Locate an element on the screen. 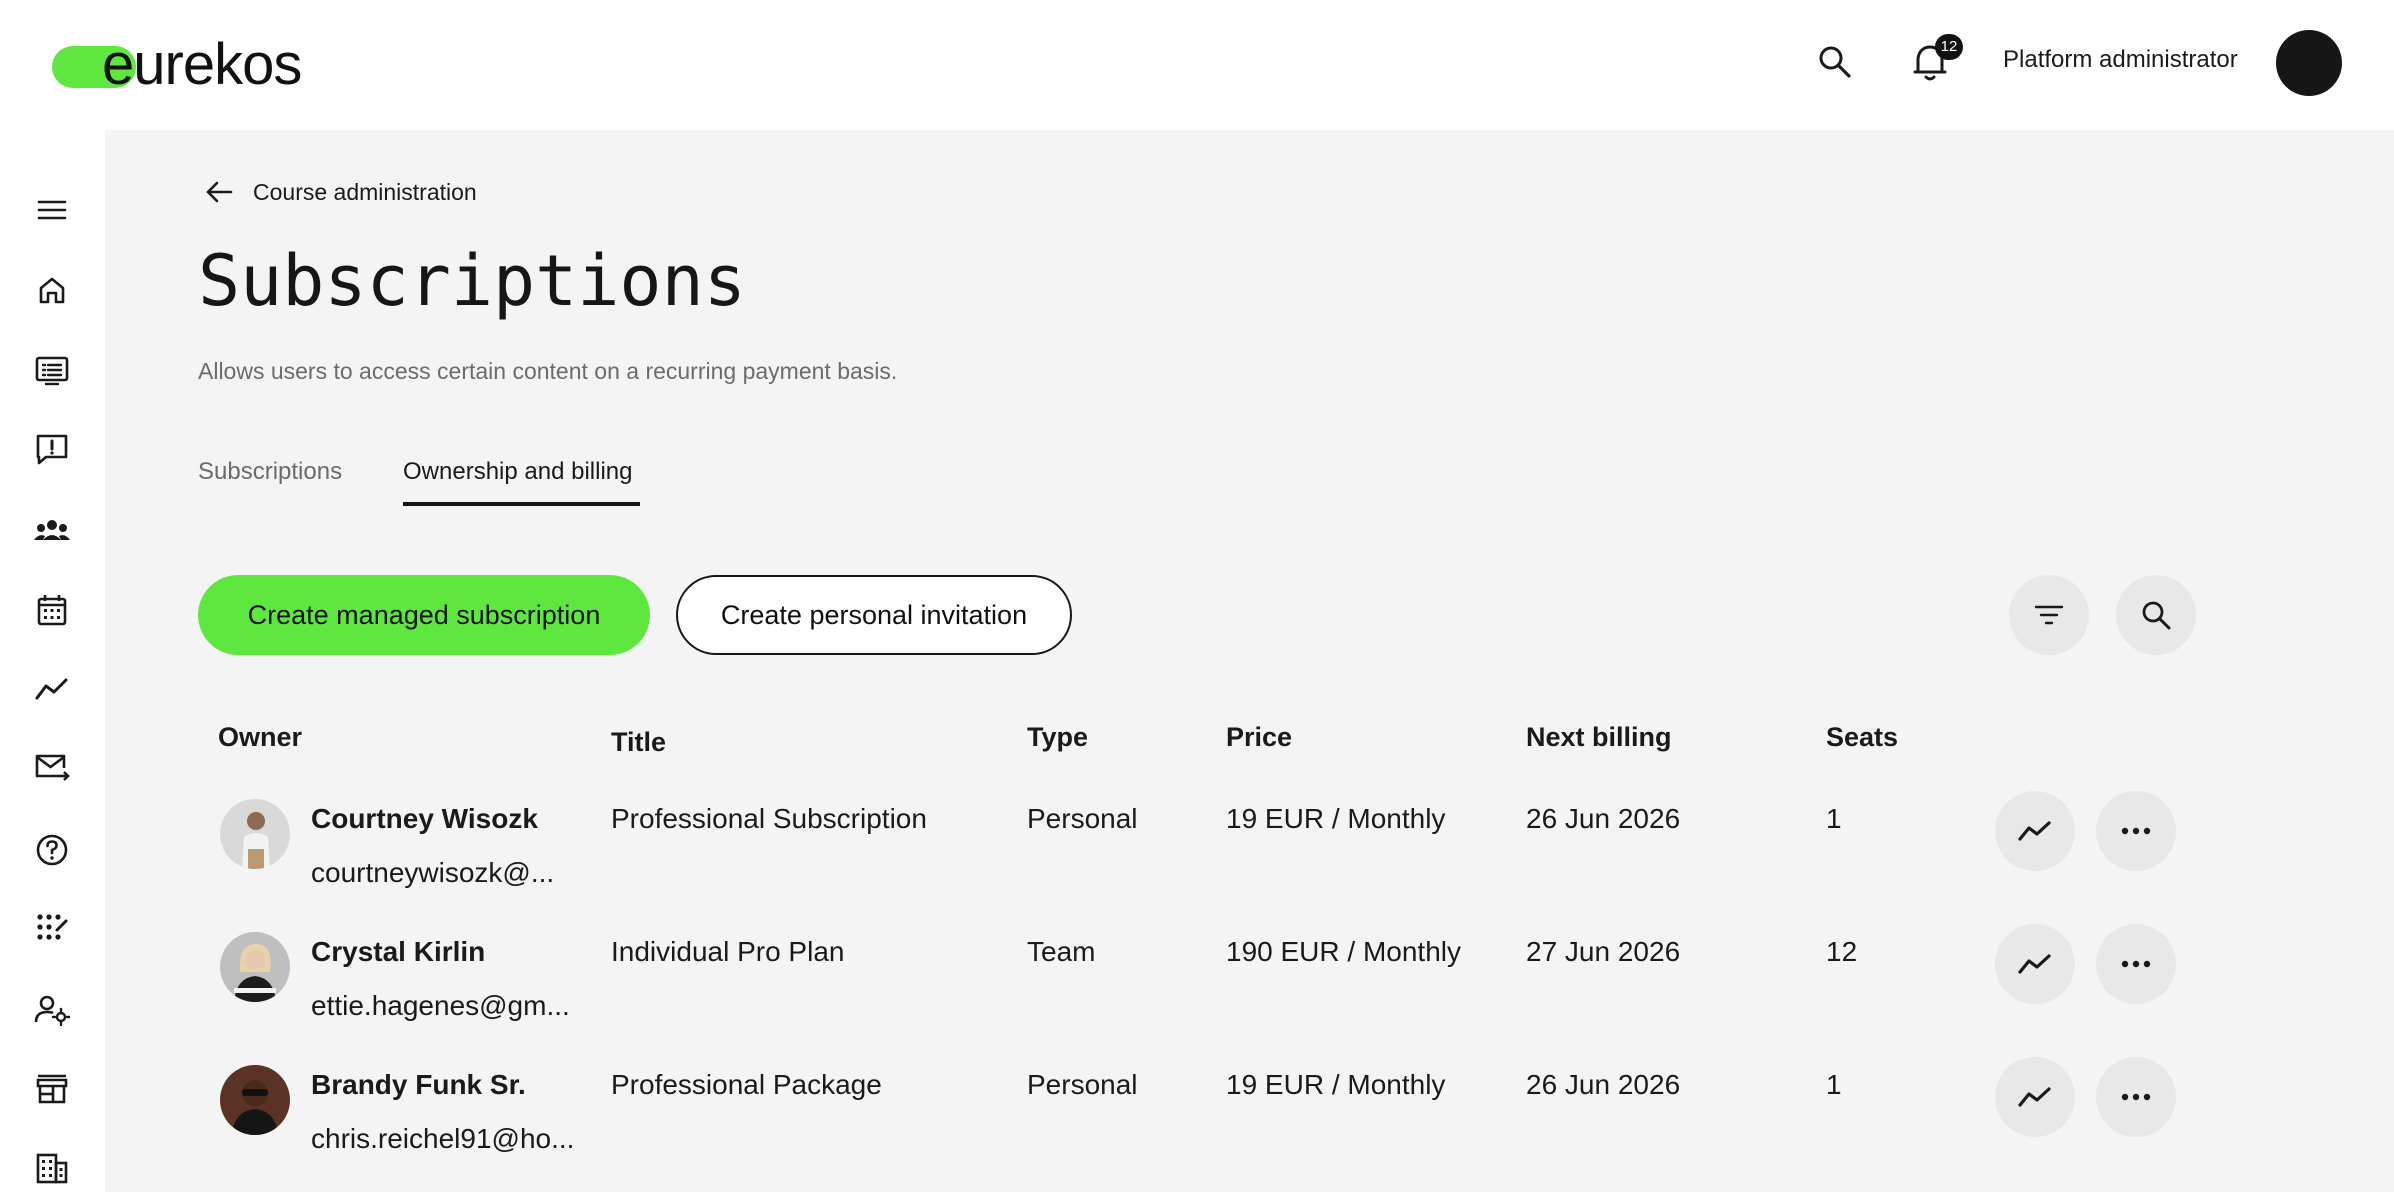 The height and width of the screenshot is (1202, 2394). subscription-title: Professional Subscription is located at coordinates (769, 818).